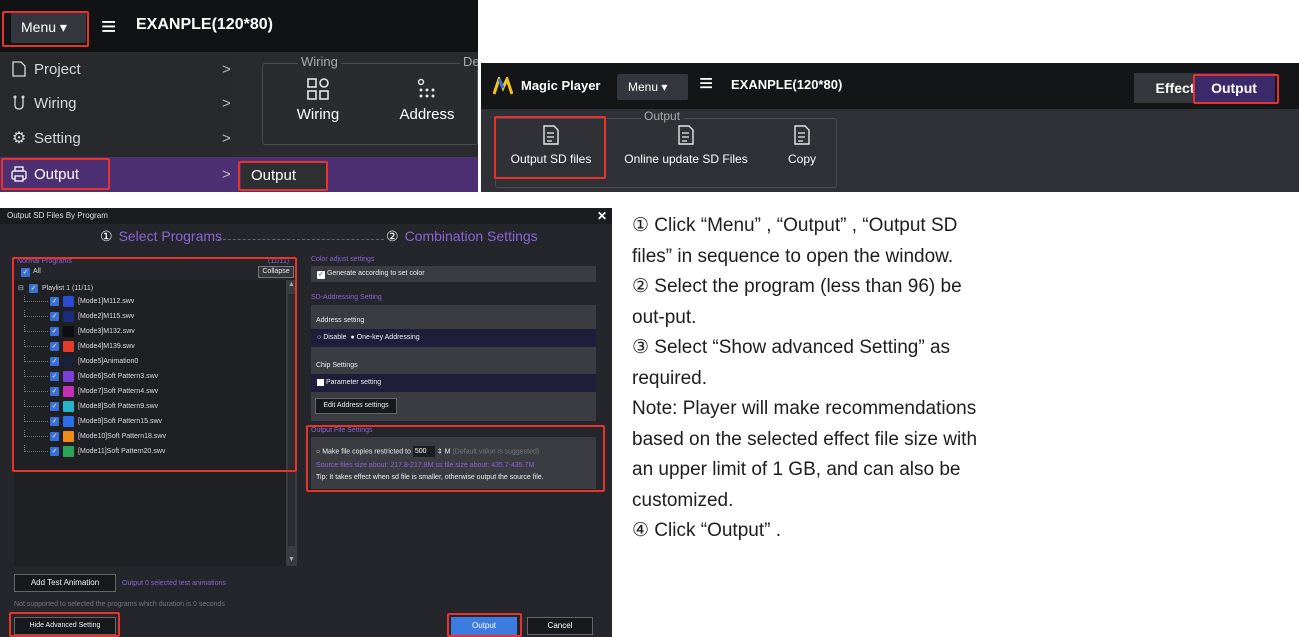 This screenshot has width=1299, height=637. What do you see at coordinates (318, 100) in the screenshot?
I see `ribbon-wiring-button: Wiring` at bounding box center [318, 100].